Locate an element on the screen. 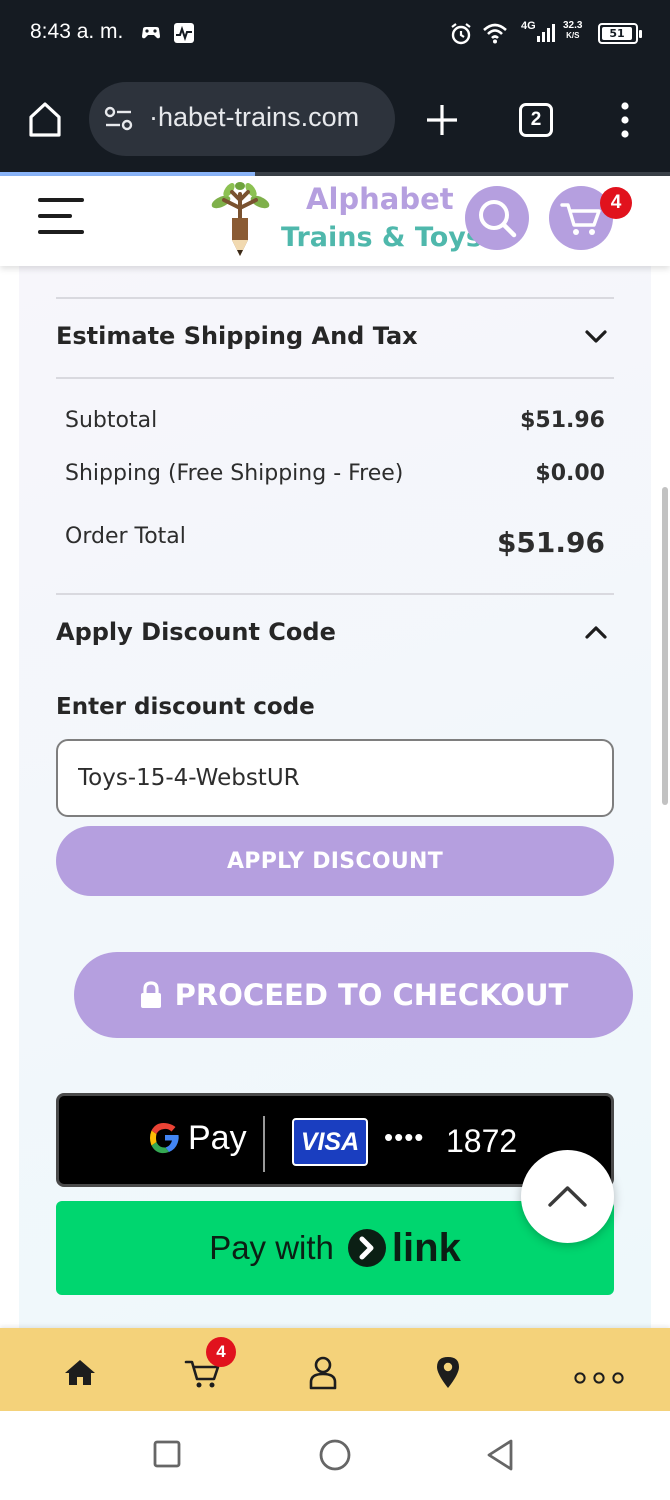  order-total-label: Order Total is located at coordinates (125, 536).